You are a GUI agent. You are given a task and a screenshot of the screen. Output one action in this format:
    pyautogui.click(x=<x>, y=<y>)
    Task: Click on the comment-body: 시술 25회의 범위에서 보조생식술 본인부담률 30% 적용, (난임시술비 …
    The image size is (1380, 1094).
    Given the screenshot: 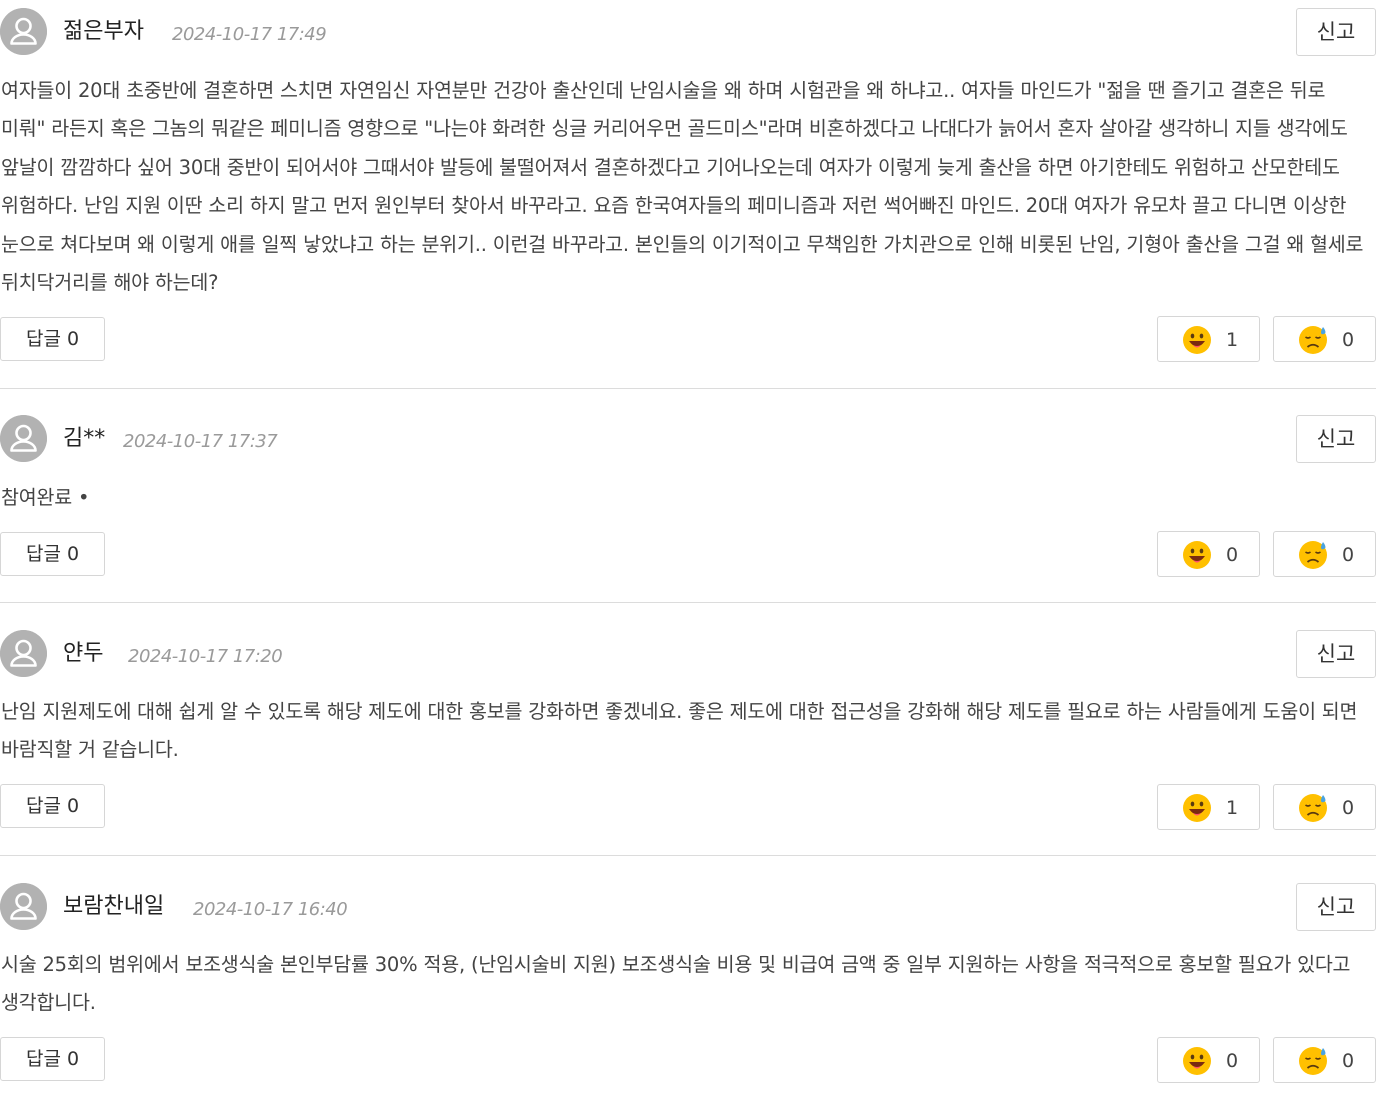 What is the action you would take?
    pyautogui.click(x=676, y=984)
    